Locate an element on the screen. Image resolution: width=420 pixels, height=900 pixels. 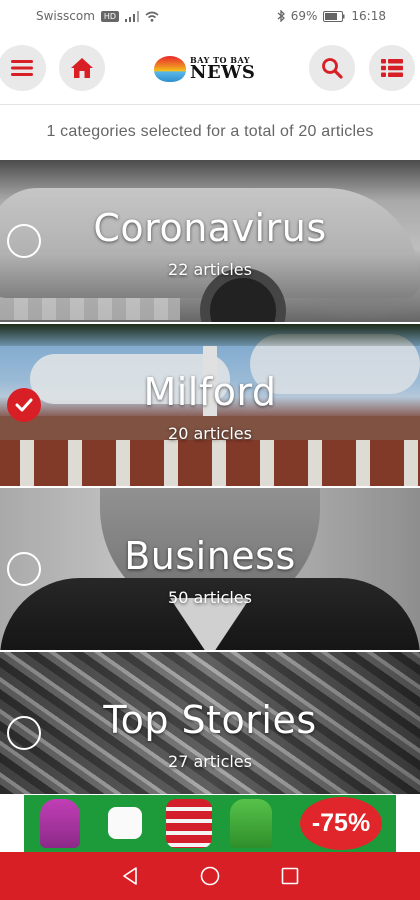
home-icon is located at coordinates (82, 68).